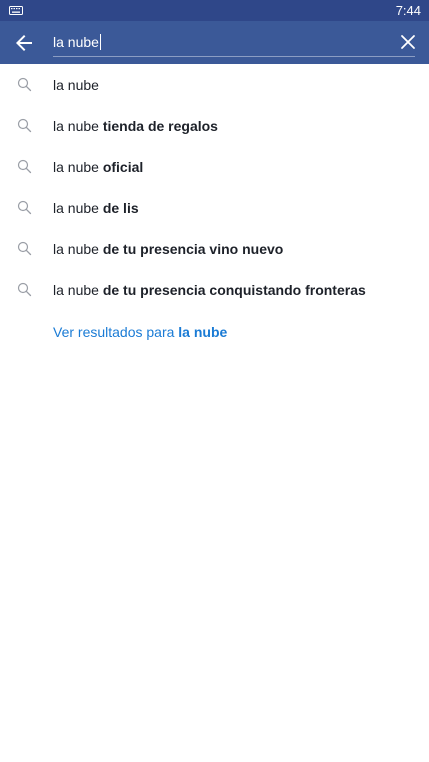 The height and width of the screenshot is (762, 429). Describe the element at coordinates (214, 166) in the screenshot. I see `suggestion-item: la nube oficial` at that location.